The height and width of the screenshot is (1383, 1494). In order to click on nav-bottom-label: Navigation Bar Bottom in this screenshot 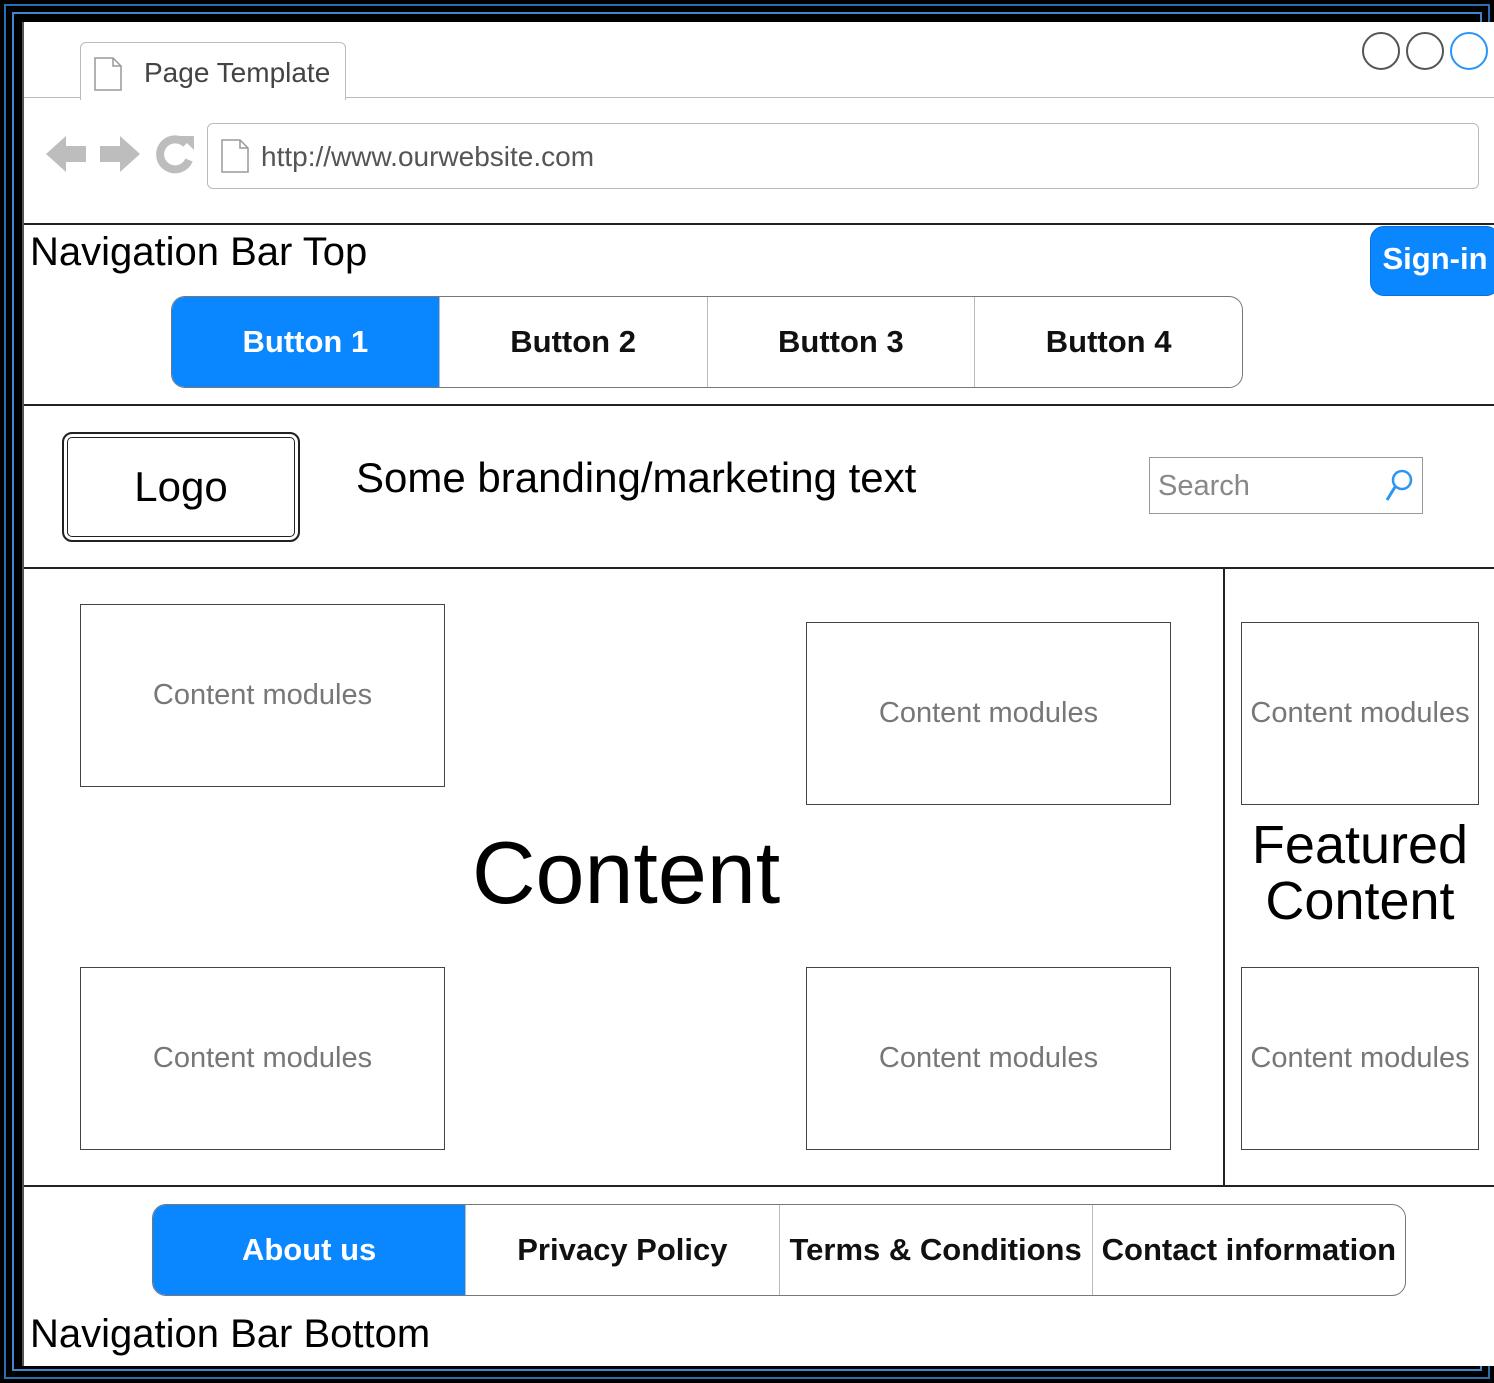, I will do `click(230, 1334)`.